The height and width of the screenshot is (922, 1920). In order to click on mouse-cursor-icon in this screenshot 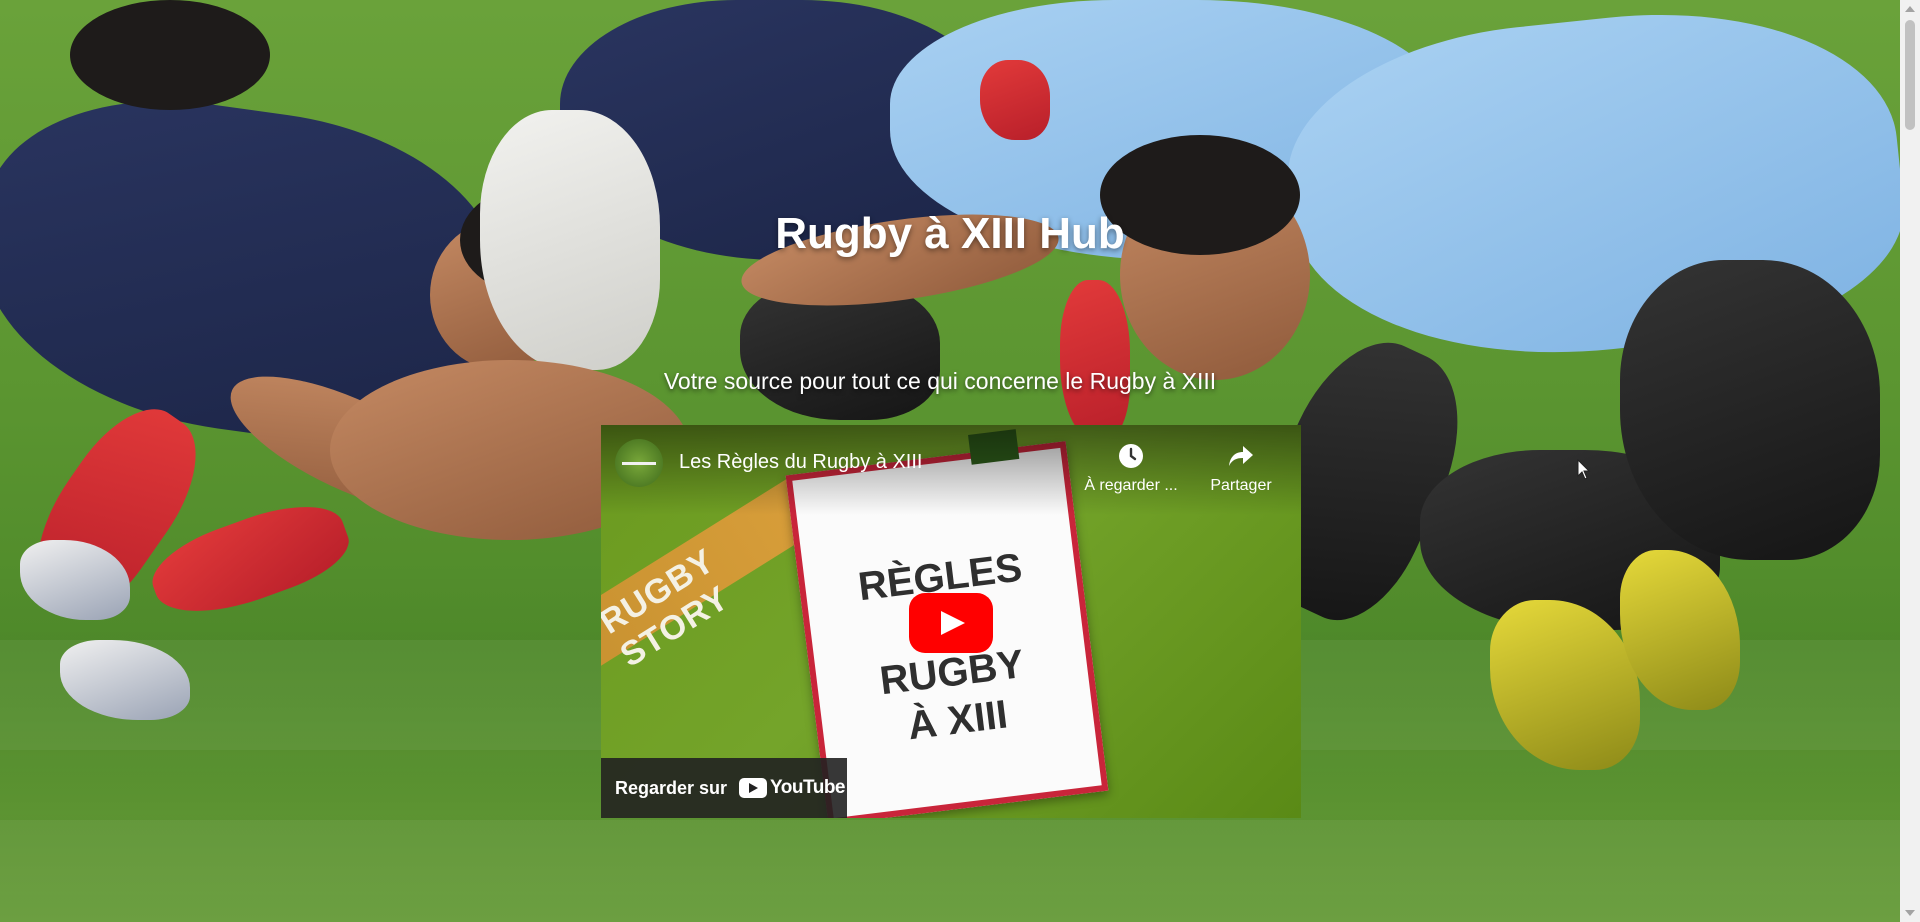, I will do `click(1584, 469)`.